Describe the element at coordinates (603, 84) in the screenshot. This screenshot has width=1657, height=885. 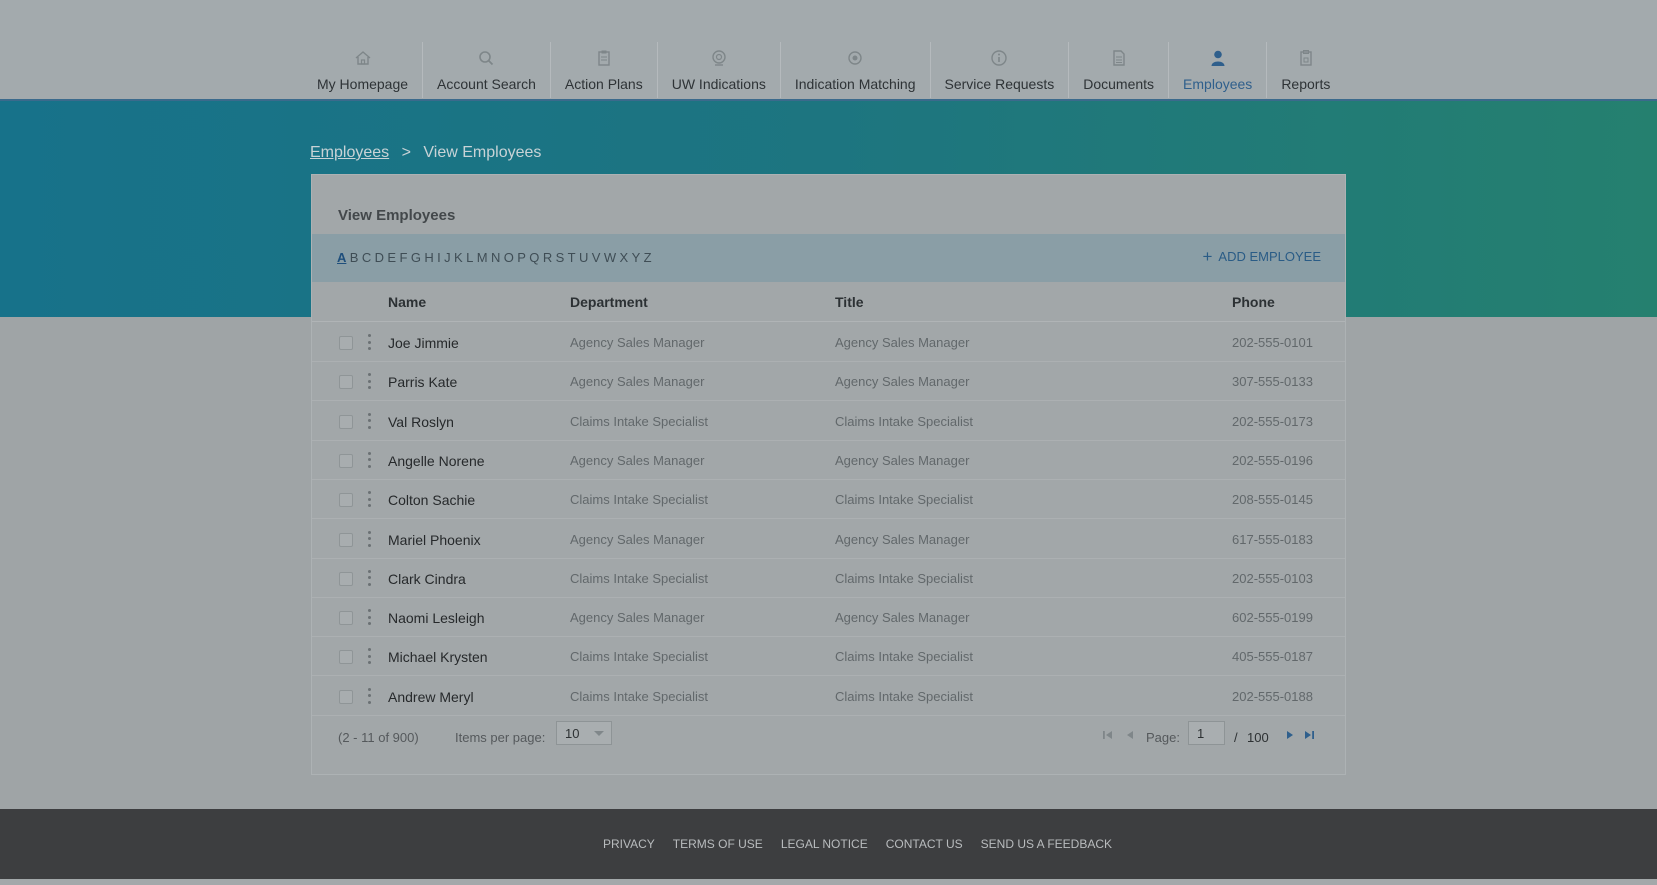
I see `nav-label: Action Plans` at that location.